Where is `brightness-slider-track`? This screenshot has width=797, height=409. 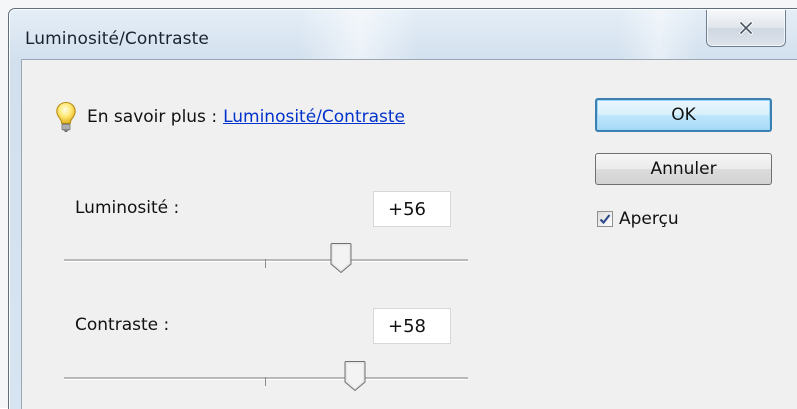 brightness-slider-track is located at coordinates (266, 260).